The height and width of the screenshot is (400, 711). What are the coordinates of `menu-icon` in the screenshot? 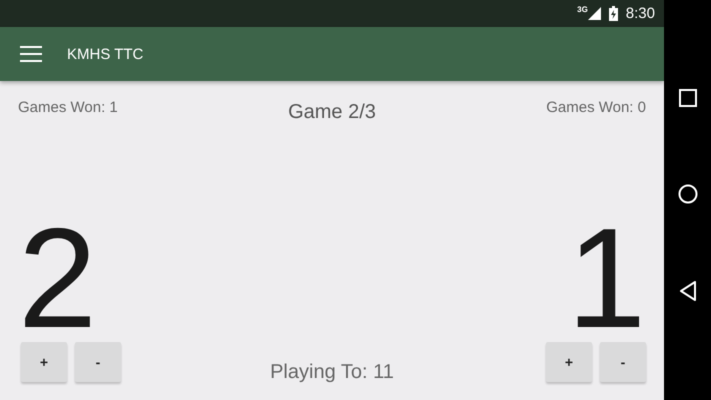 It's located at (31, 54).